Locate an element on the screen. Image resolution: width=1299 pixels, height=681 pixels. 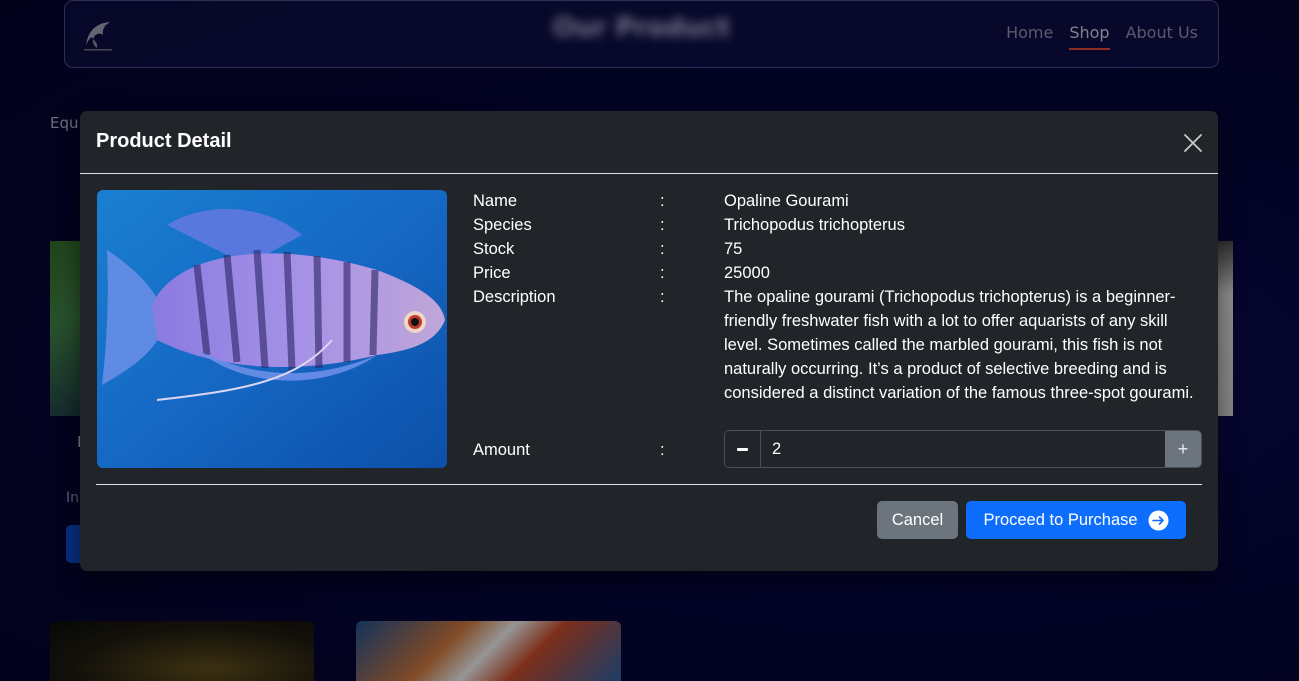
decrement-button is located at coordinates (743, 449).